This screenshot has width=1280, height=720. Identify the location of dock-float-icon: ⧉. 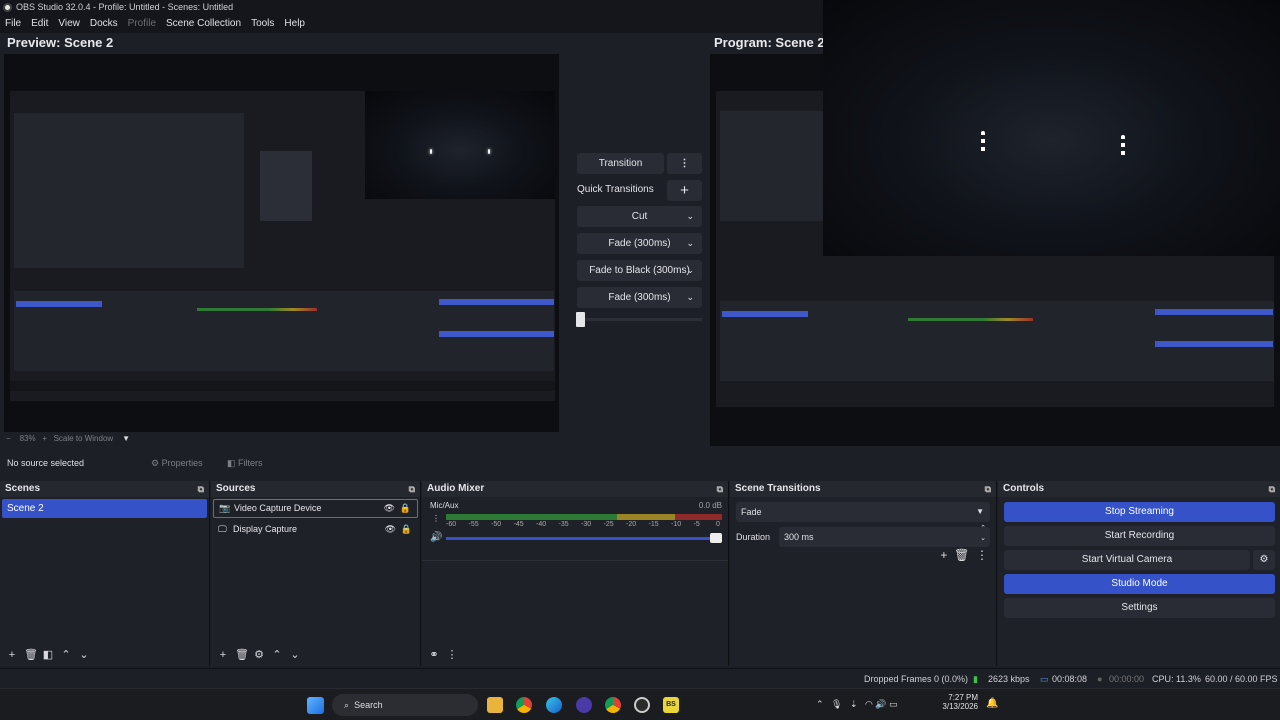
(411, 489).